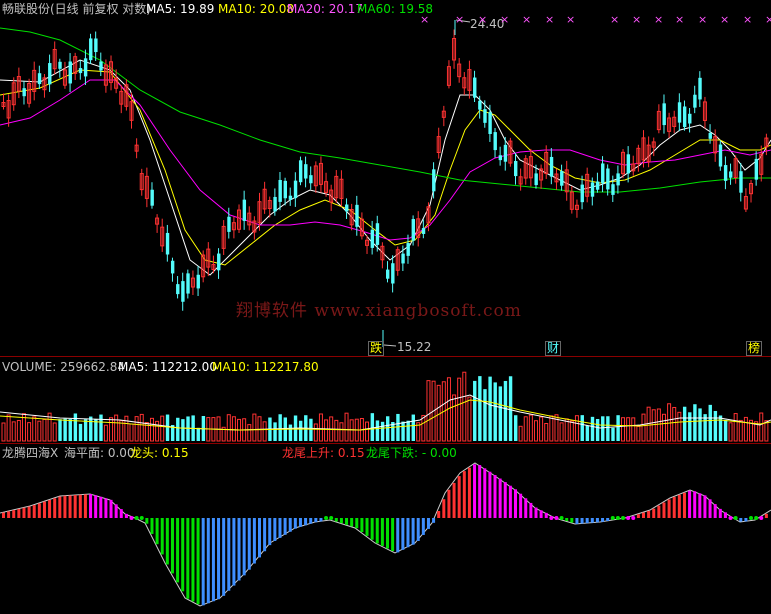 The height and width of the screenshot is (614, 771). Describe the element at coordinates (754, 348) in the screenshot. I see `list-tag: 榜` at that location.